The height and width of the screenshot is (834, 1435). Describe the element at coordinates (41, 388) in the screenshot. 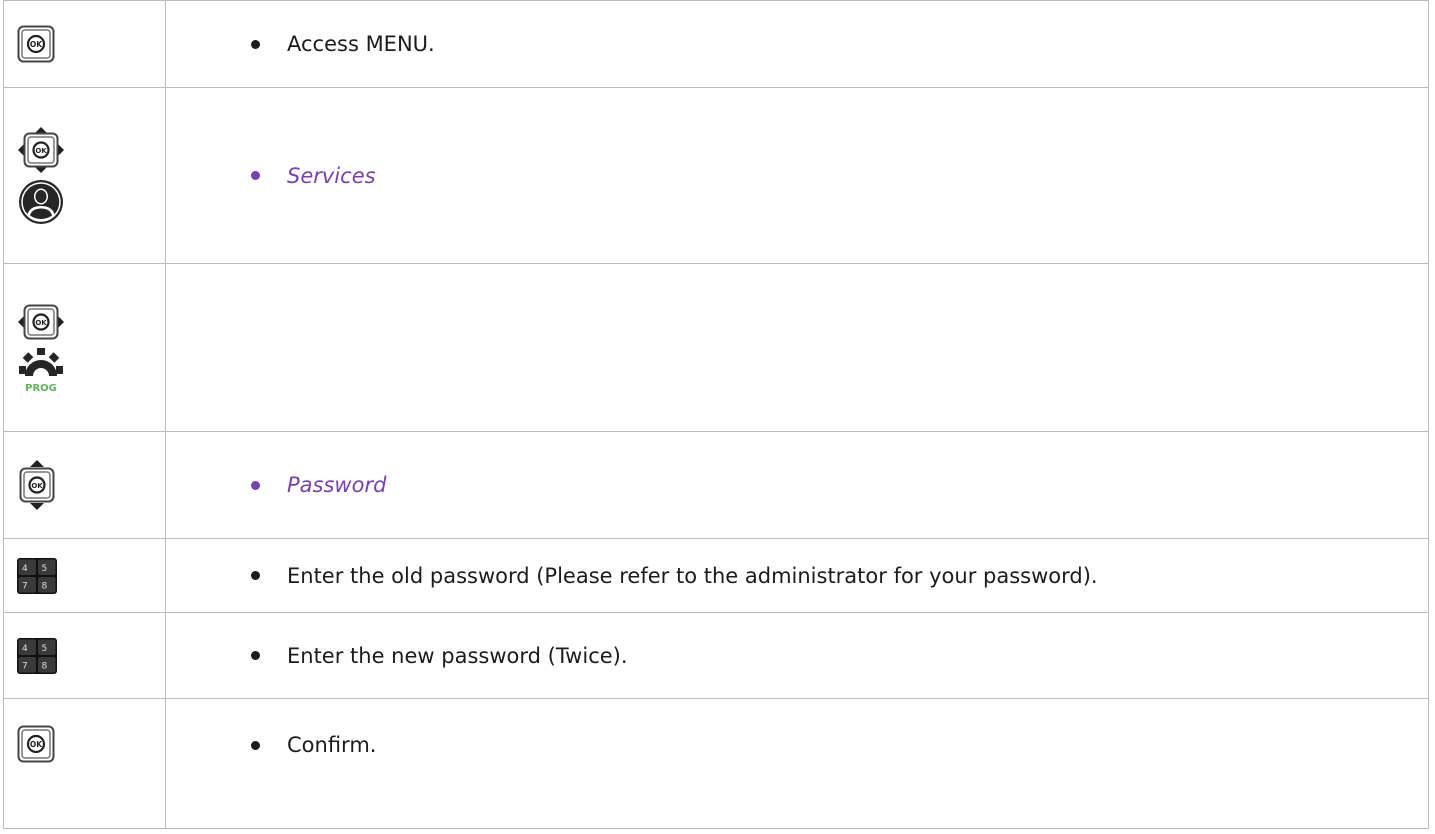

I see `svg-text: PROG` at that location.